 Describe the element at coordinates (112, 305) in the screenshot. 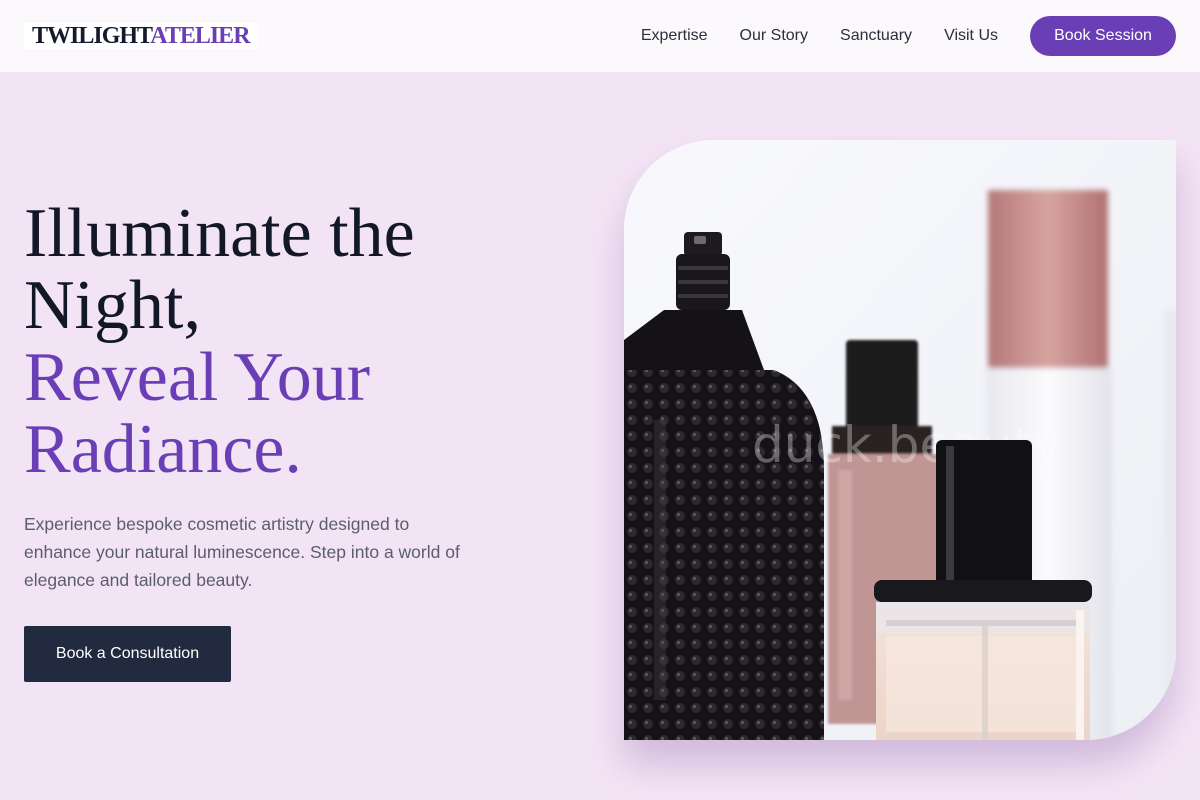

I see `hero-headline-line: Night,` at that location.